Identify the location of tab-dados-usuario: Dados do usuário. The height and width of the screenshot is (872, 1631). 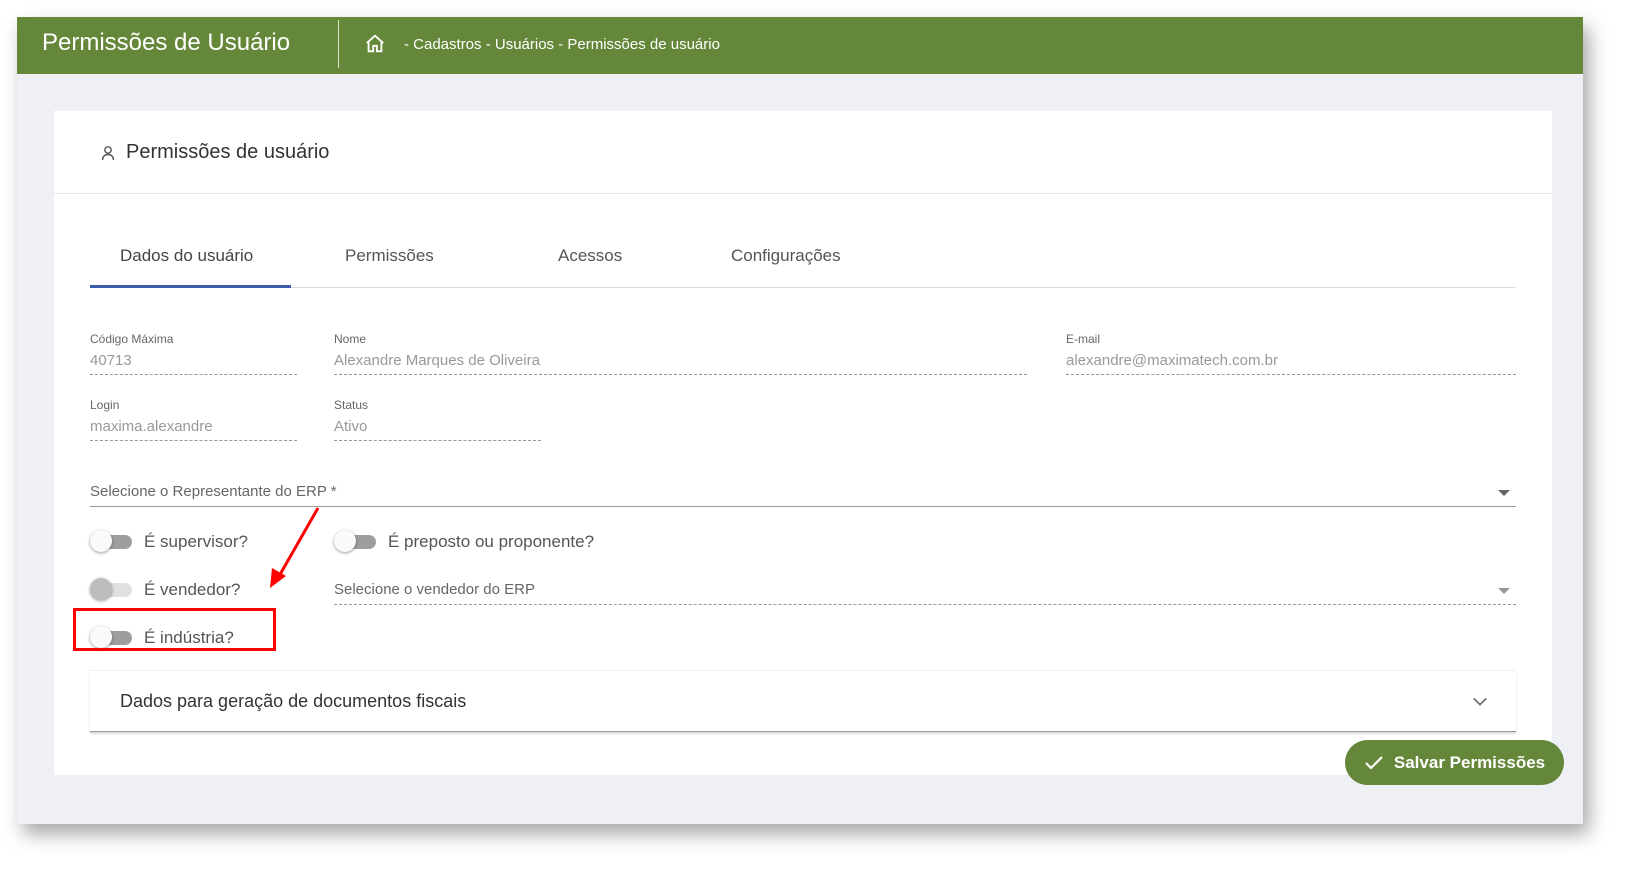
(190, 267).